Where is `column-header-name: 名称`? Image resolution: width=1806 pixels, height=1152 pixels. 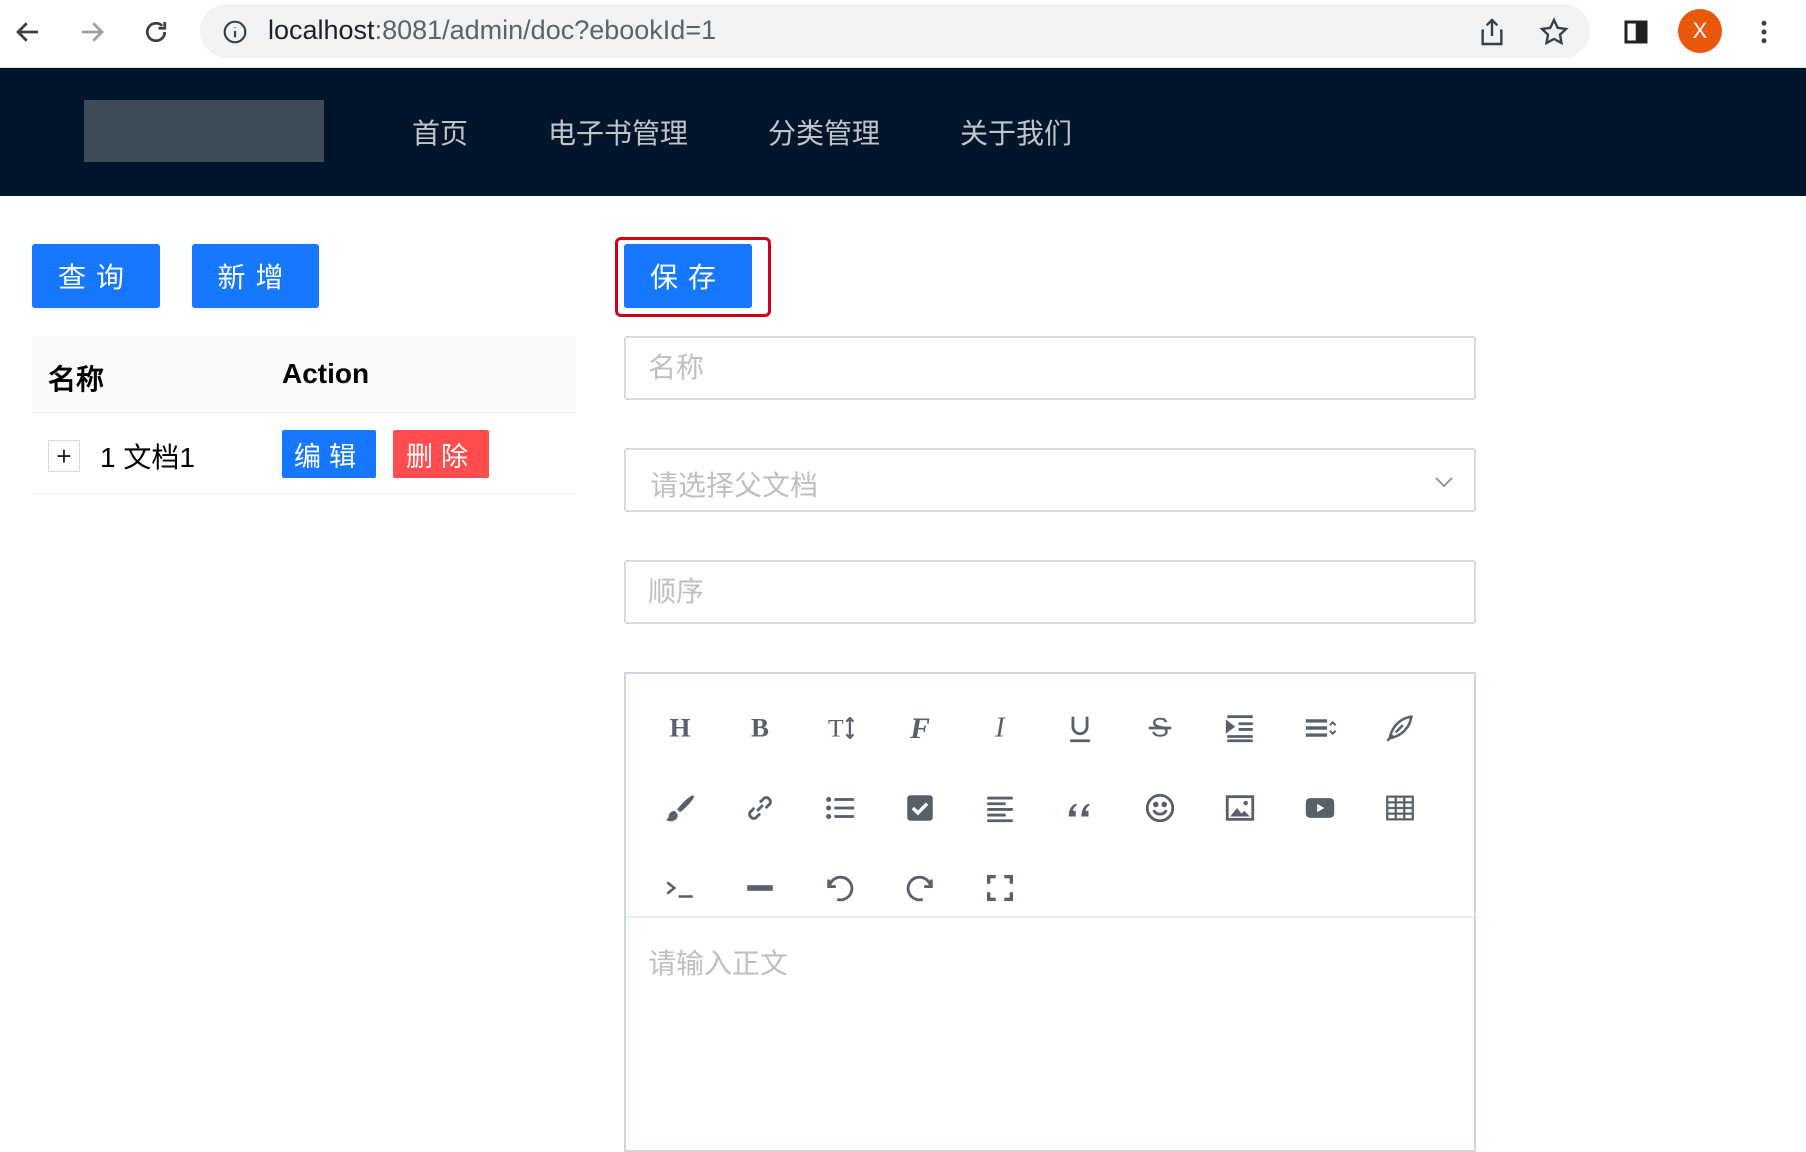 column-header-name: 名称 is located at coordinates (76, 379).